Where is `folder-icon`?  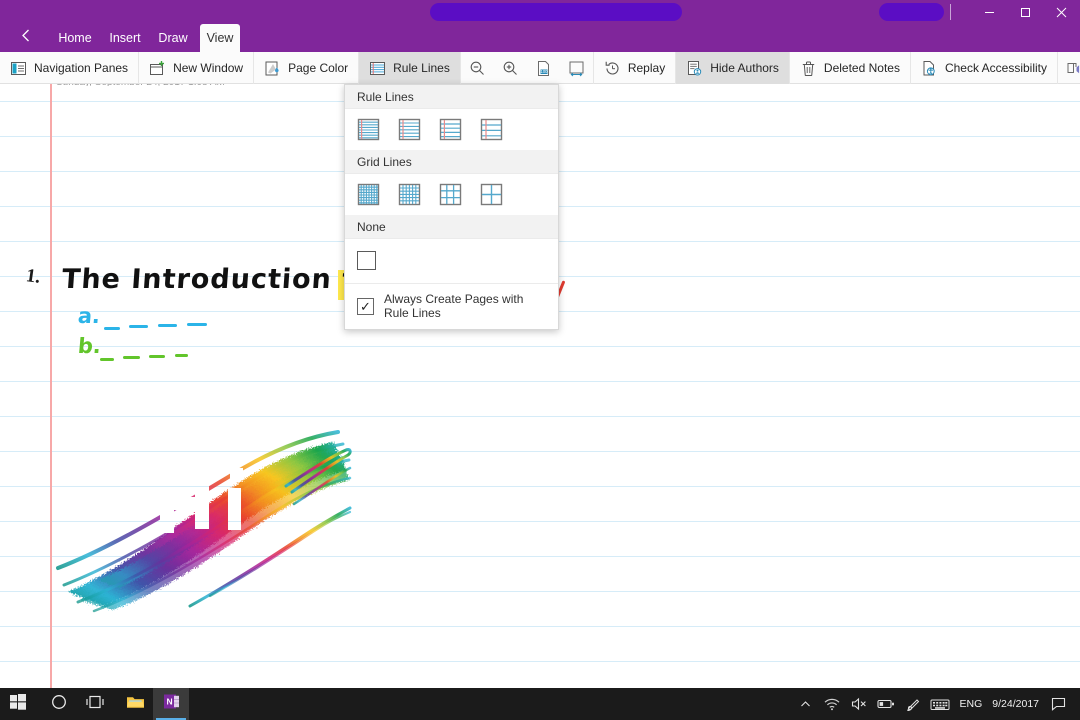 folder-icon is located at coordinates (135, 704).